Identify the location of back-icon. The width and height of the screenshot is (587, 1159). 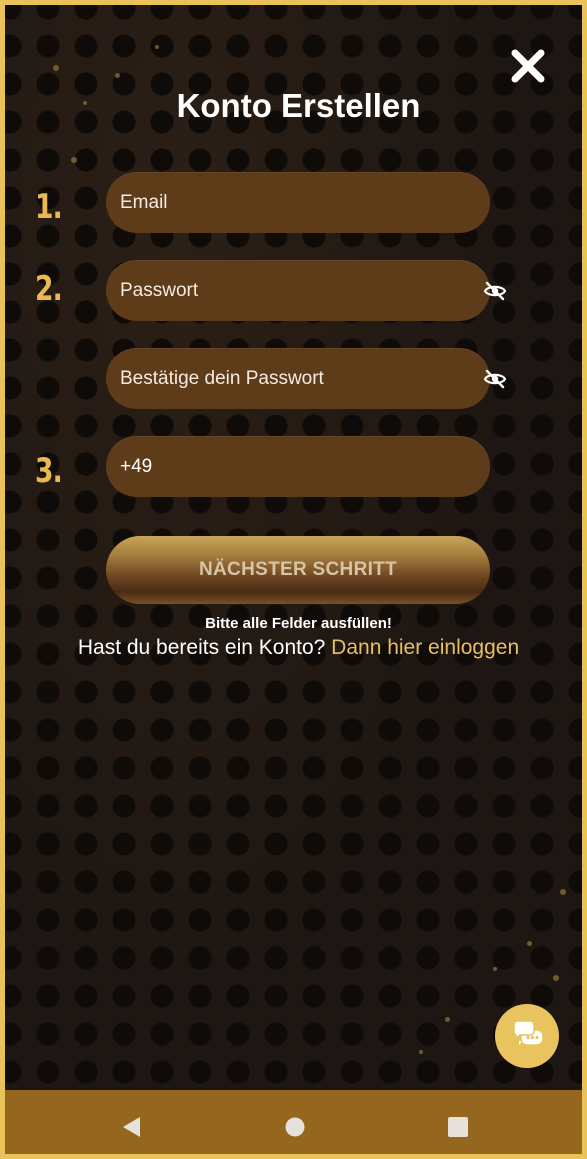
(131, 1127).